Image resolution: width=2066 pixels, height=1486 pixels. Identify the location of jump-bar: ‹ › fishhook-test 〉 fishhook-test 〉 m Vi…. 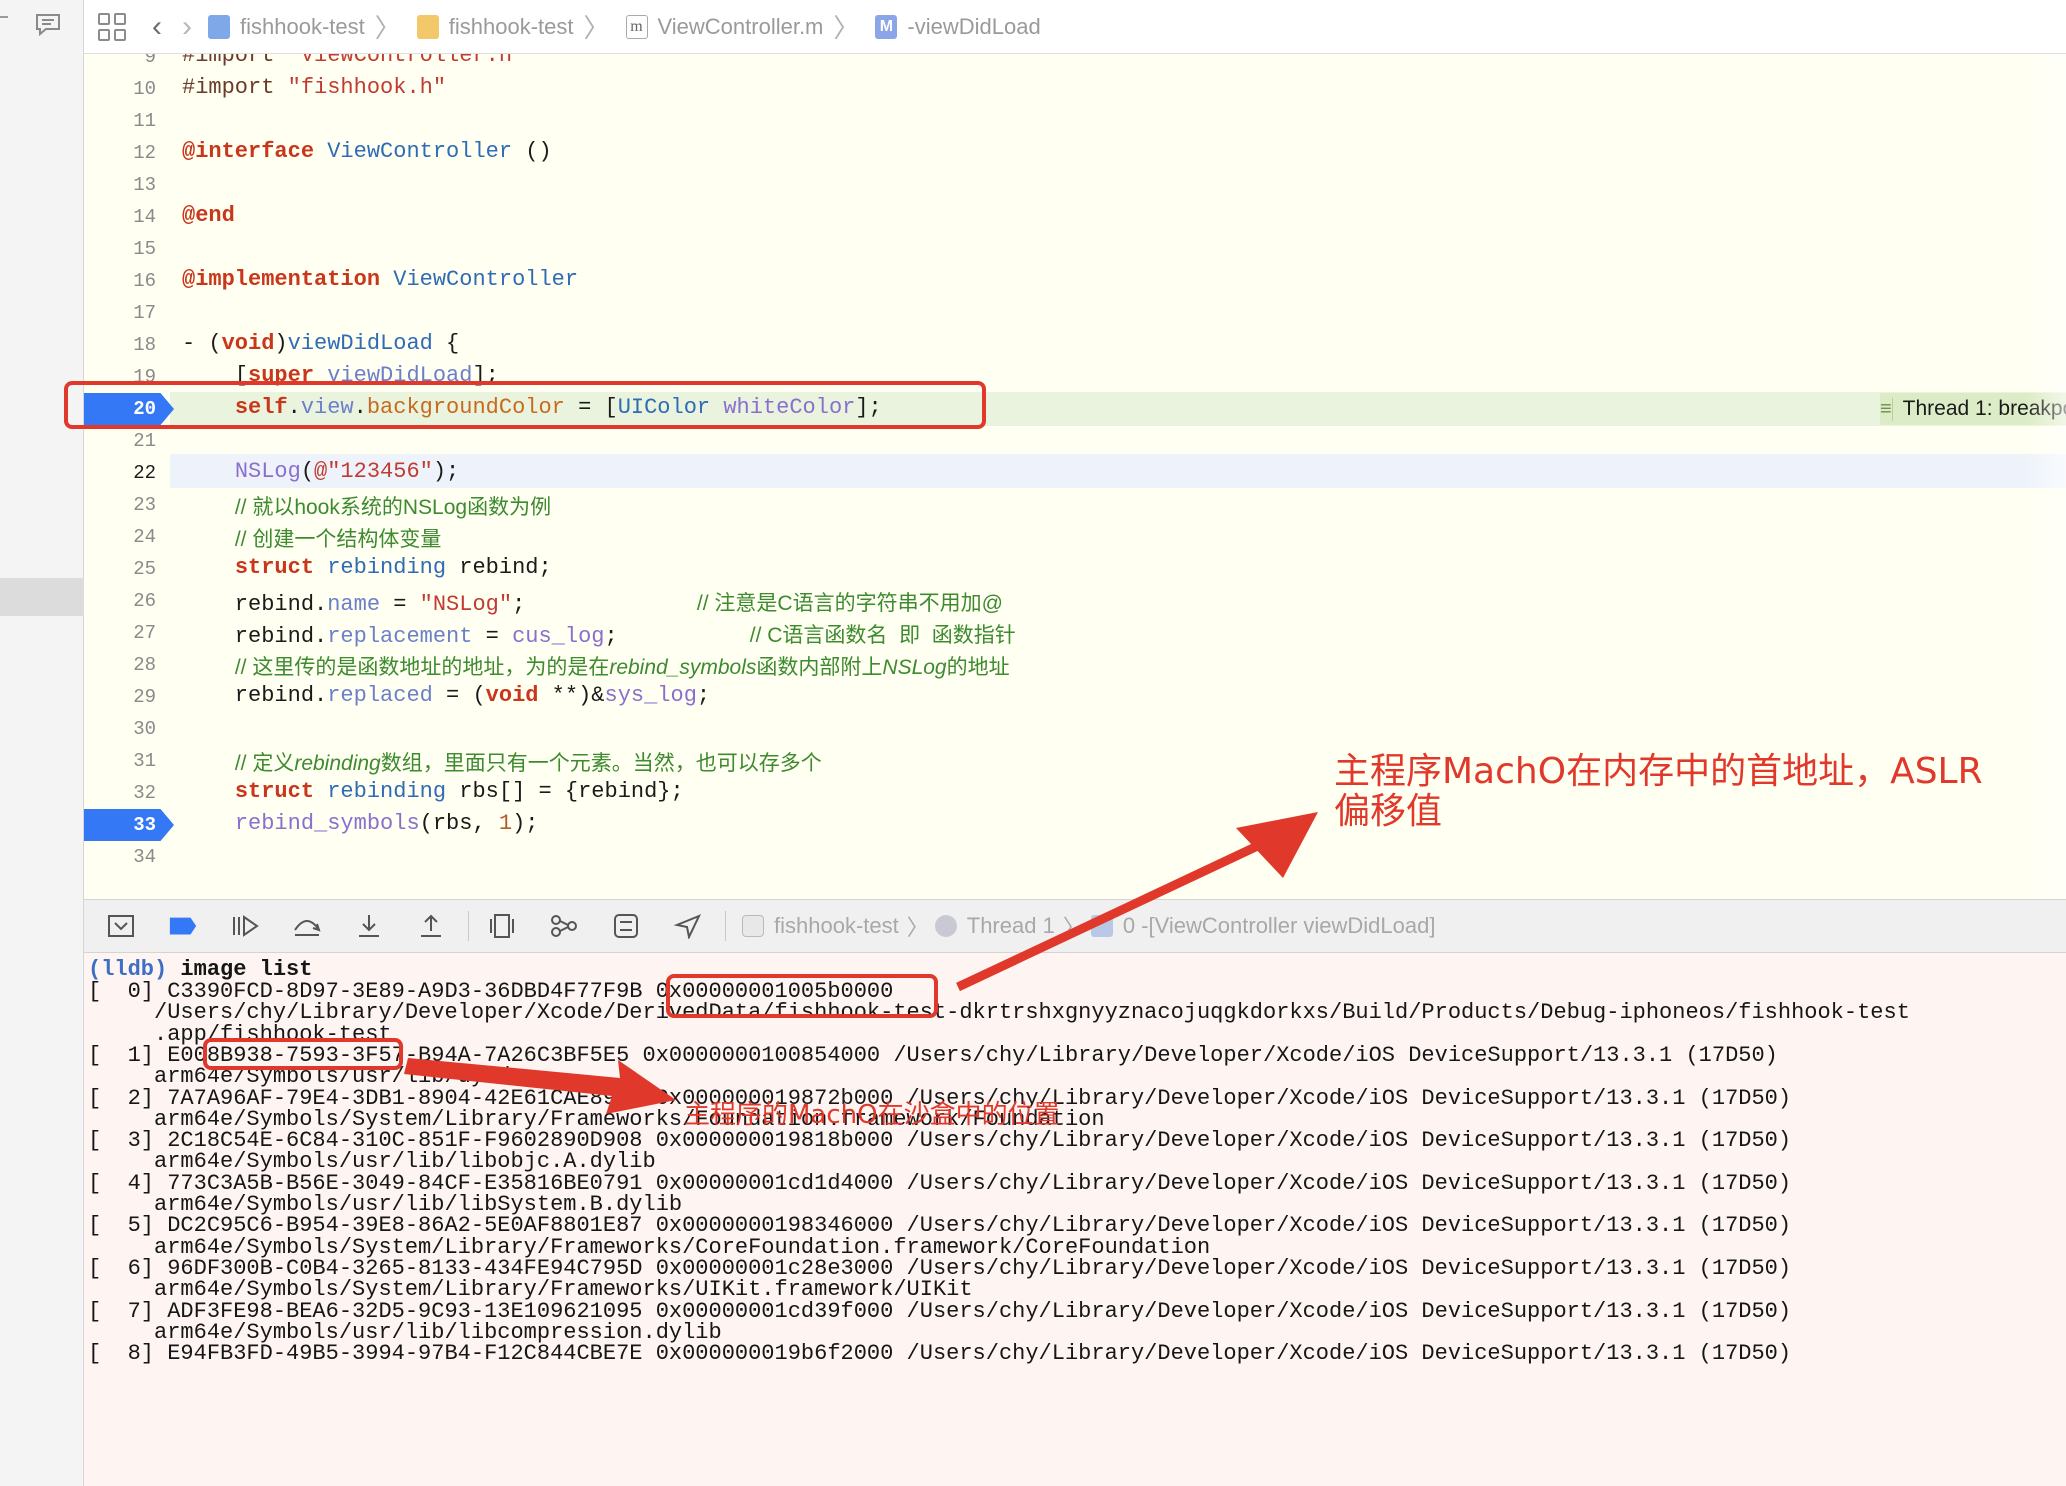
(1075, 27).